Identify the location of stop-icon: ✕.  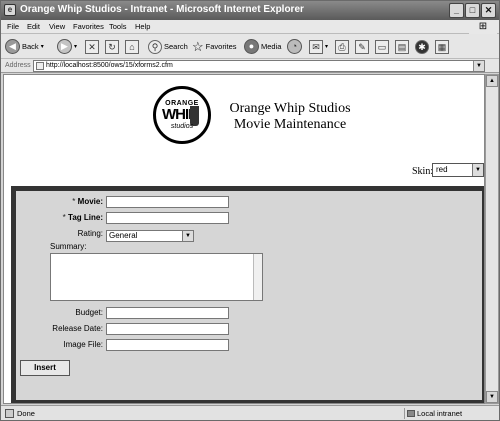
(92, 46).